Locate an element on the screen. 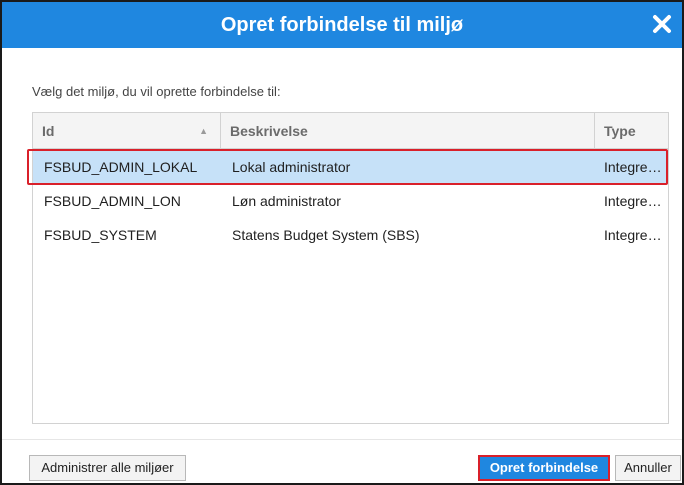  cell-id: FSBUD_ADMIN_LOKAL is located at coordinates (121, 167).